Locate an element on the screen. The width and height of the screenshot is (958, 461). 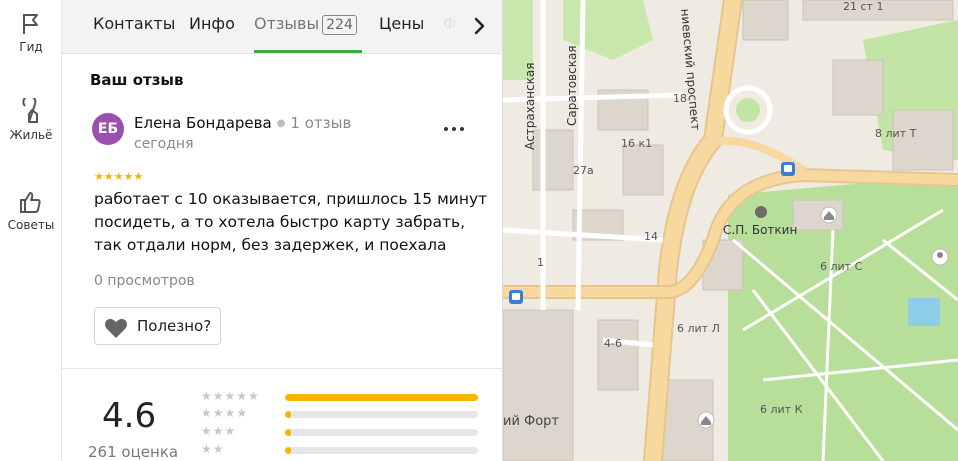
tab-reviews-count: 224 is located at coordinates (339, 25).